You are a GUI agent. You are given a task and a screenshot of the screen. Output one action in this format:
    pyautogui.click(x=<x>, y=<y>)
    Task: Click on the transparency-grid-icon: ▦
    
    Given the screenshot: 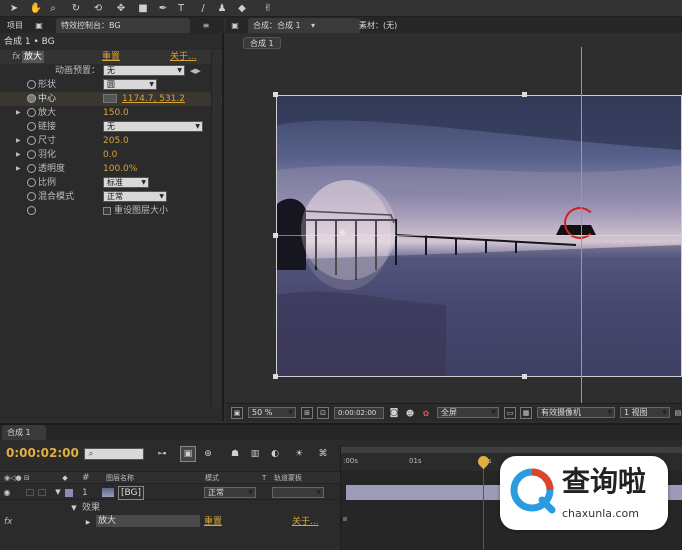 What is the action you would take?
    pyautogui.click(x=526, y=413)
    